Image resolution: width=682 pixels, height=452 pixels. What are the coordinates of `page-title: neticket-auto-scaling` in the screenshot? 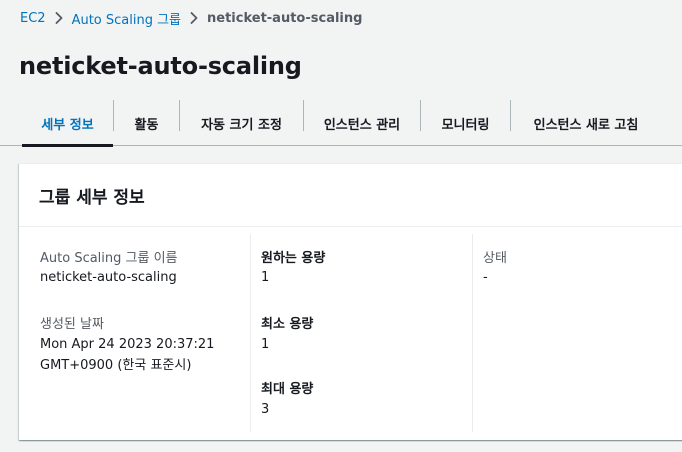 It's located at (160, 66).